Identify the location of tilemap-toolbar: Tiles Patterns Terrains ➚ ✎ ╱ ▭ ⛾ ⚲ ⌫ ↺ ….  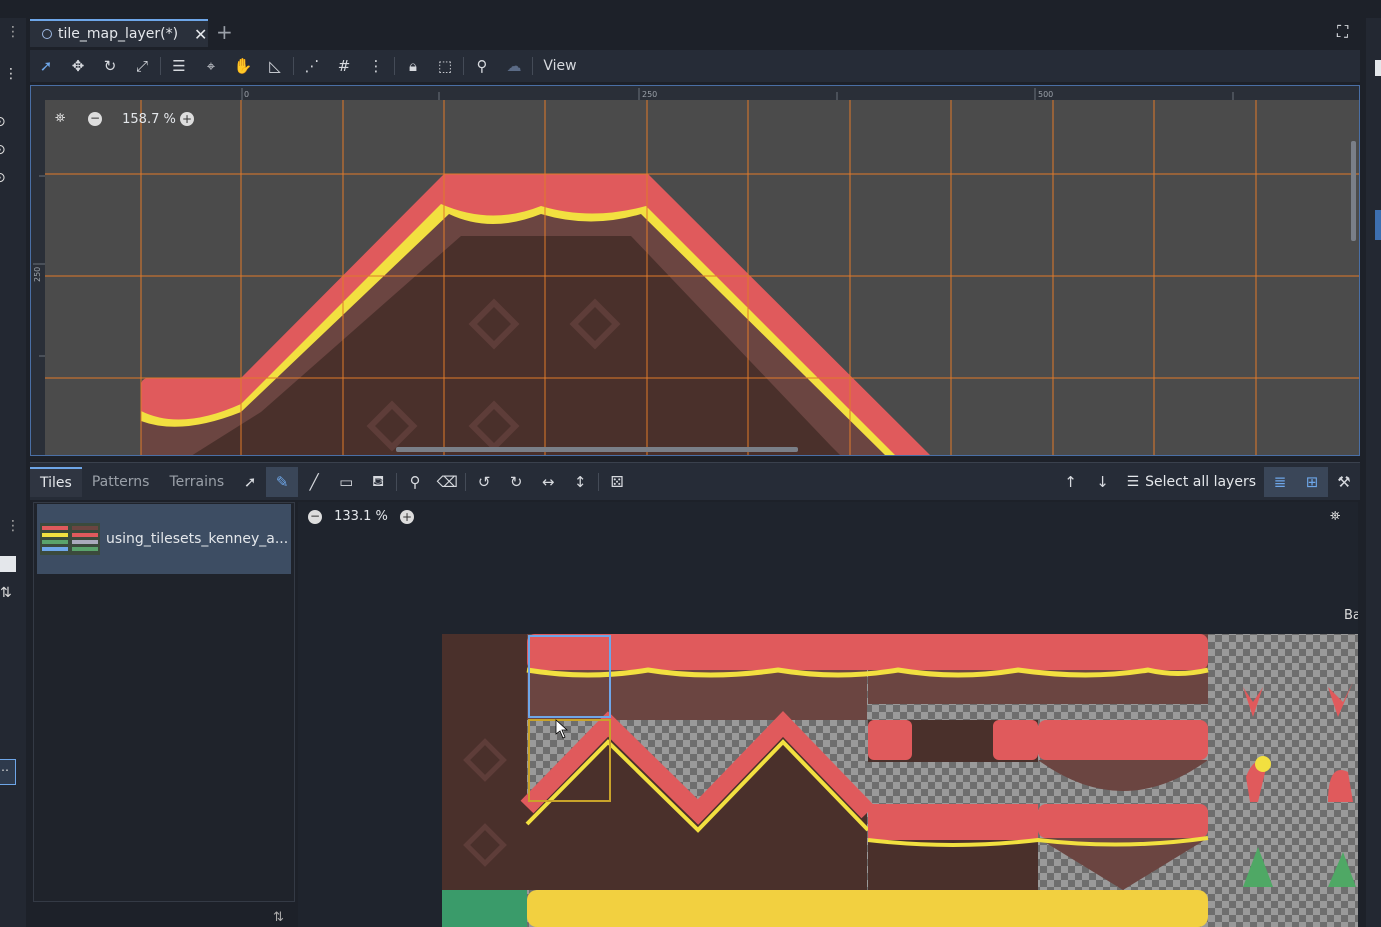
(695, 481).